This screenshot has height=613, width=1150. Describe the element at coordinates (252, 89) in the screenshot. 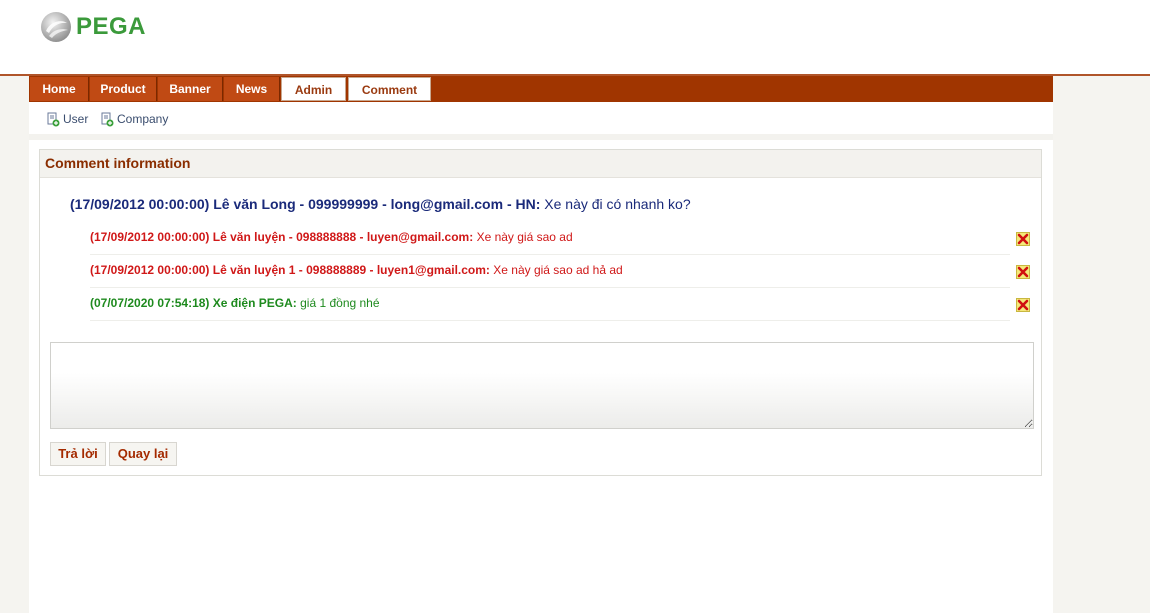

I see `nav-news: News` at that location.